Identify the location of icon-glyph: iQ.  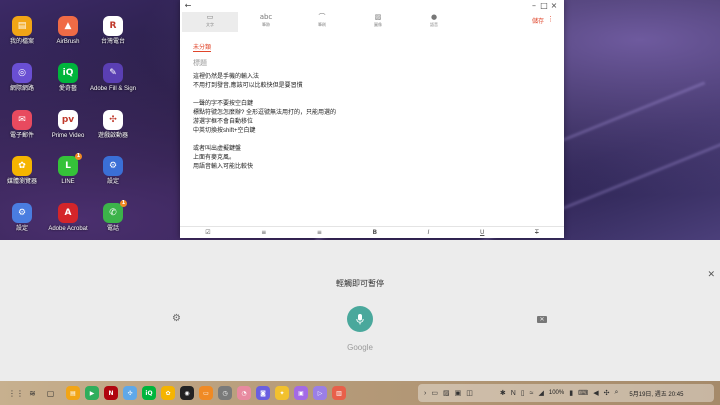
(68, 73).